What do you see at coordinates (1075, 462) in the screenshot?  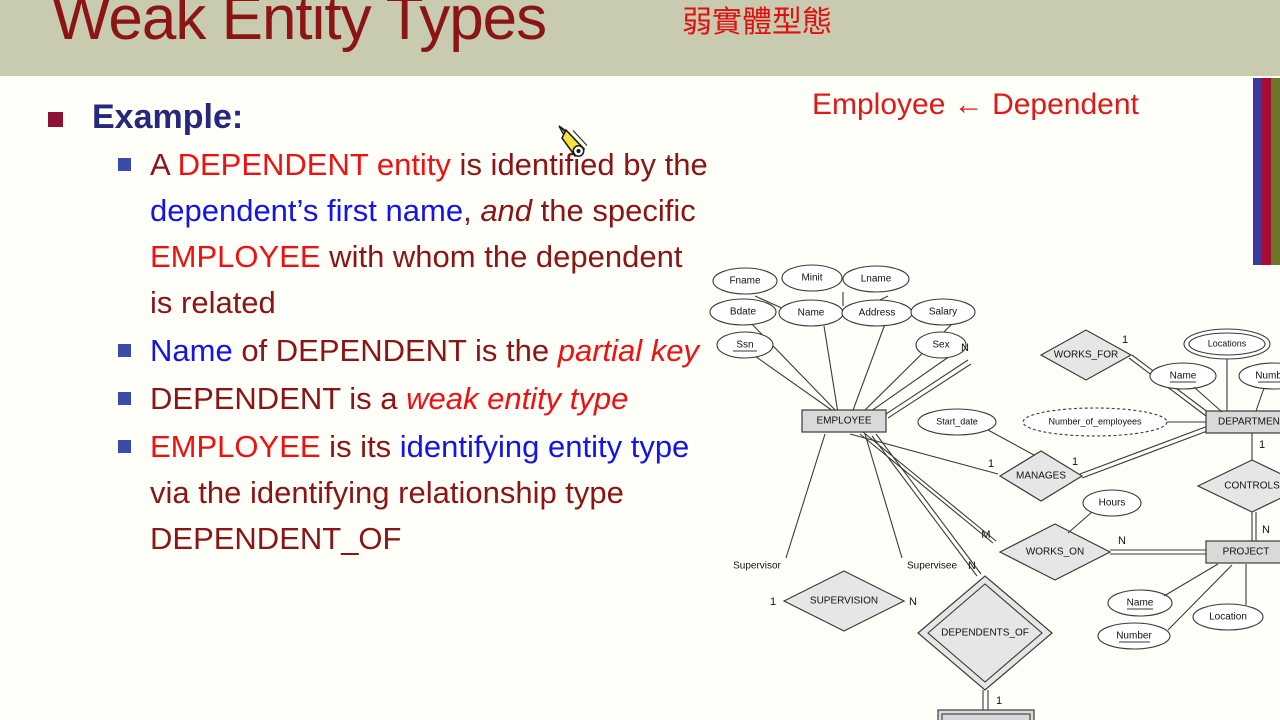 I see `card-manages-1b: 1` at bounding box center [1075, 462].